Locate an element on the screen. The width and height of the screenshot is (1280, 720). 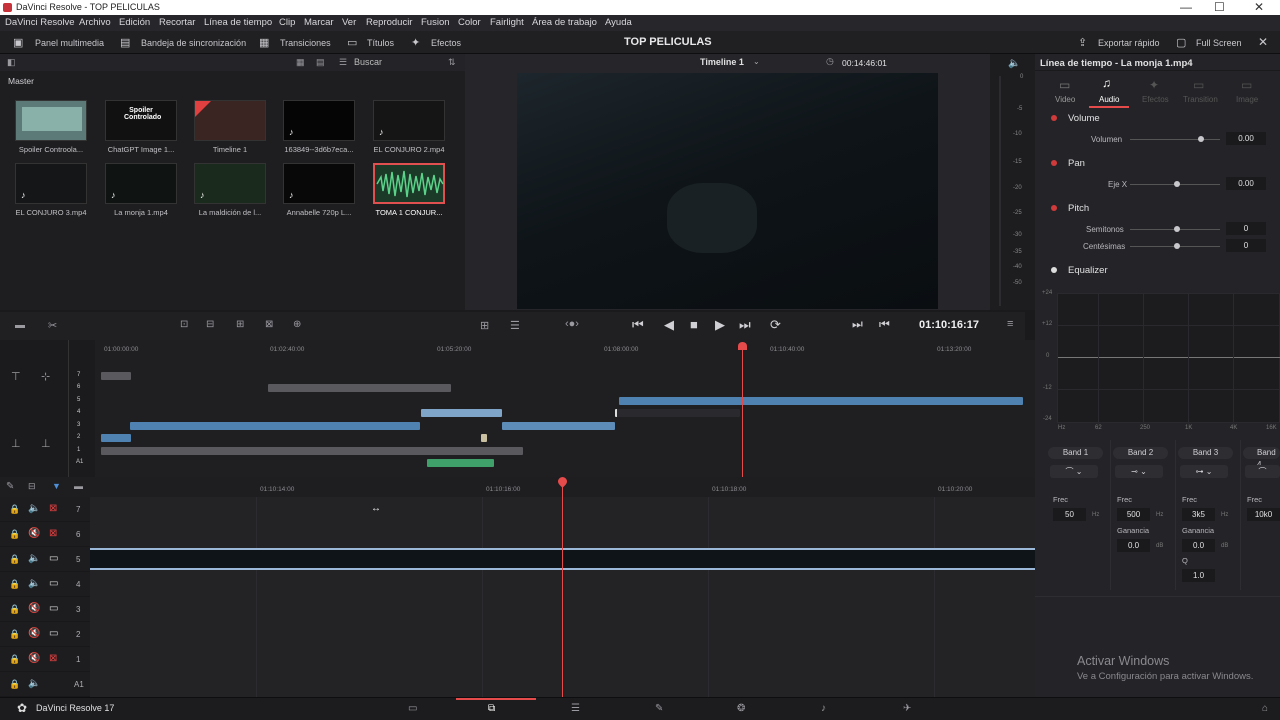
playhead-handle is located at coordinates (742, 346).